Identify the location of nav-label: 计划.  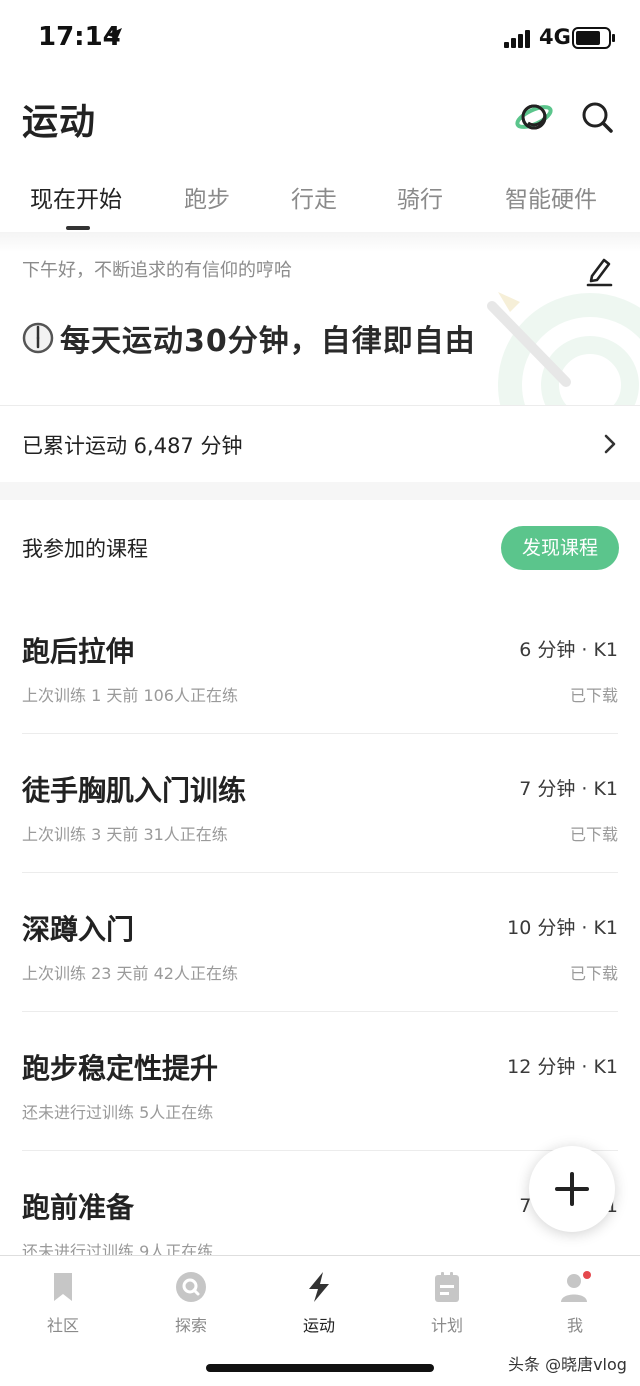
(446, 1325).